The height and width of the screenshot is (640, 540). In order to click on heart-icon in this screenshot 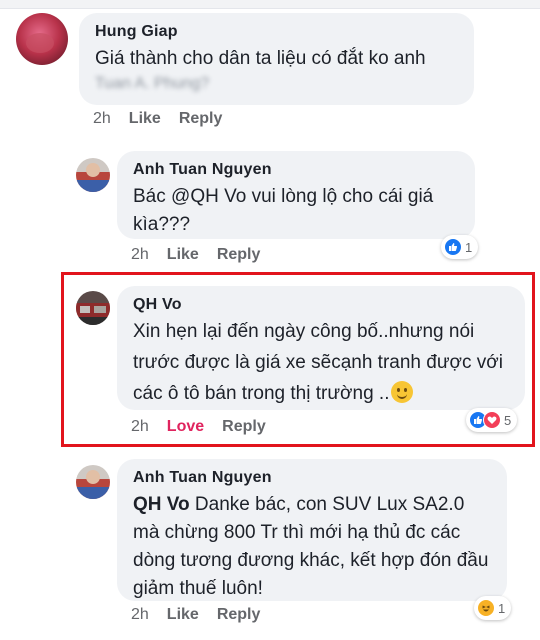, I will do `click(492, 420)`.